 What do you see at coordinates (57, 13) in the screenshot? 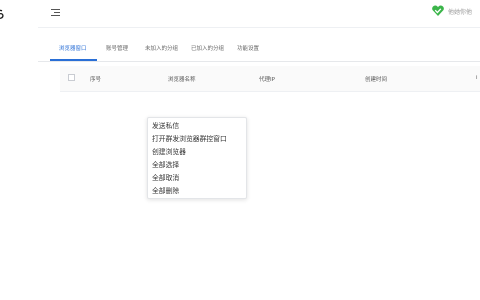
I see `menu-toggle-icon` at bounding box center [57, 13].